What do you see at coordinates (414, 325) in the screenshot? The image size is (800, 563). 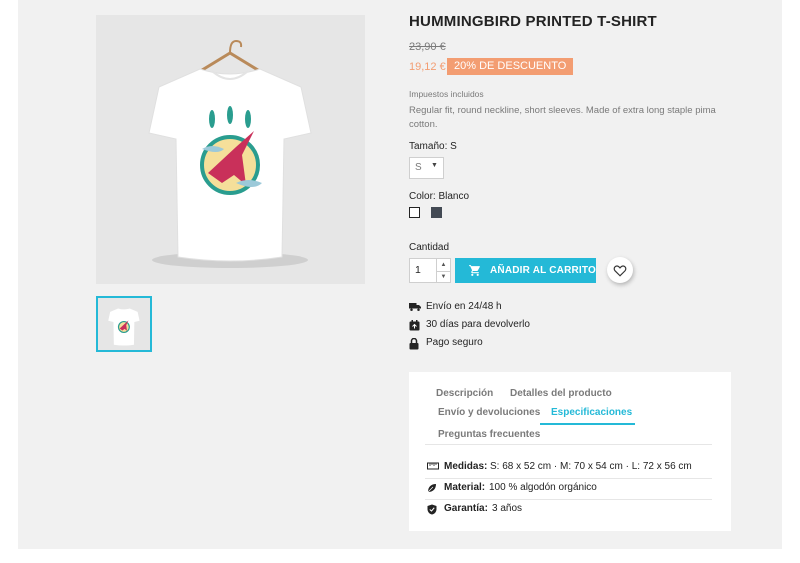 I see `calendar-return-icon` at bounding box center [414, 325].